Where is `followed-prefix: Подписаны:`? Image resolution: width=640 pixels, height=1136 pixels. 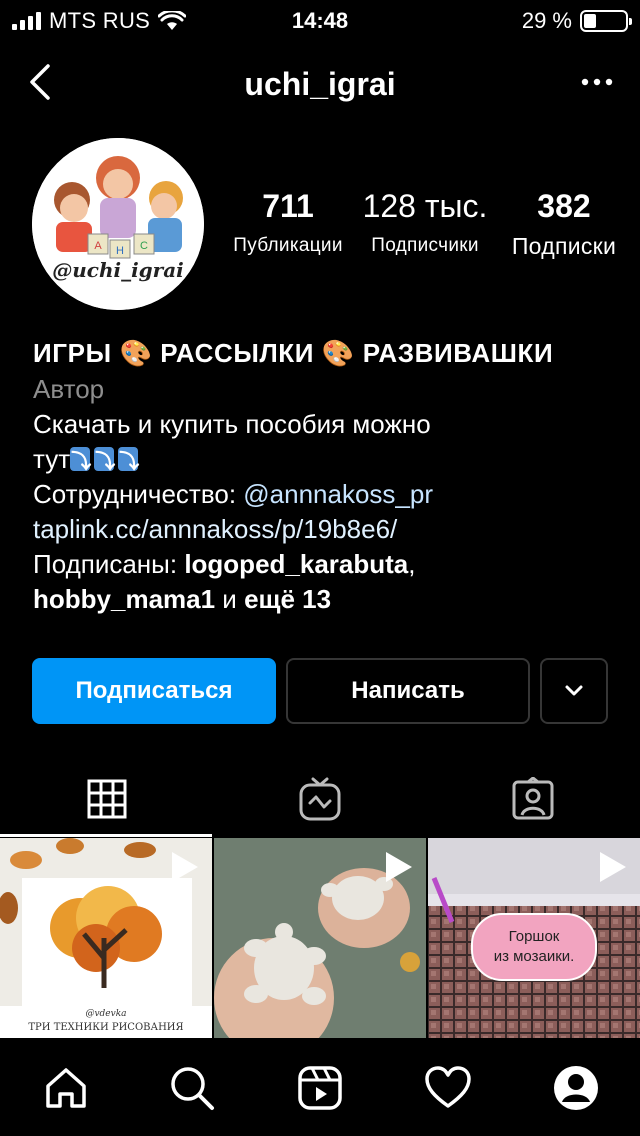
followed-prefix: Подписаны: is located at coordinates (109, 564).